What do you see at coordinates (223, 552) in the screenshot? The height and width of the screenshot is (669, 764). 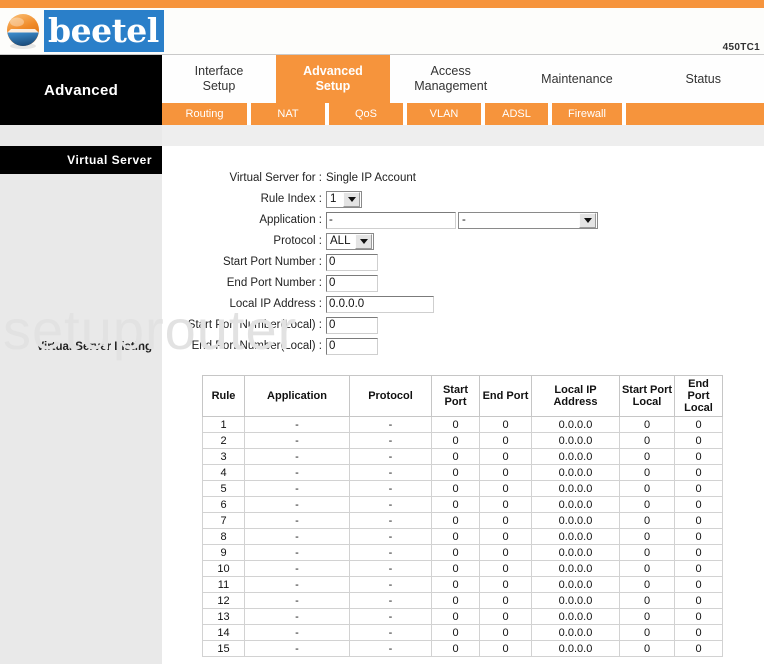 I see `cell-rule: 9` at bounding box center [223, 552].